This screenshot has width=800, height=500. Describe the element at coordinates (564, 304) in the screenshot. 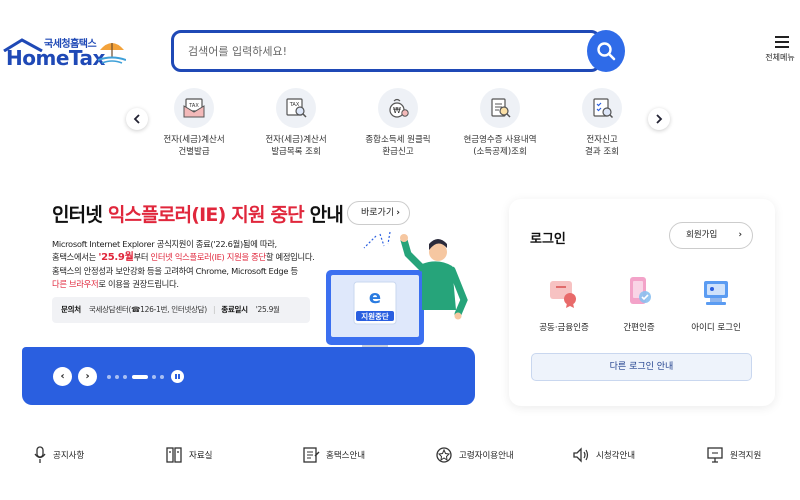

I see `certificate-login-option: 공동·금융인증` at that location.